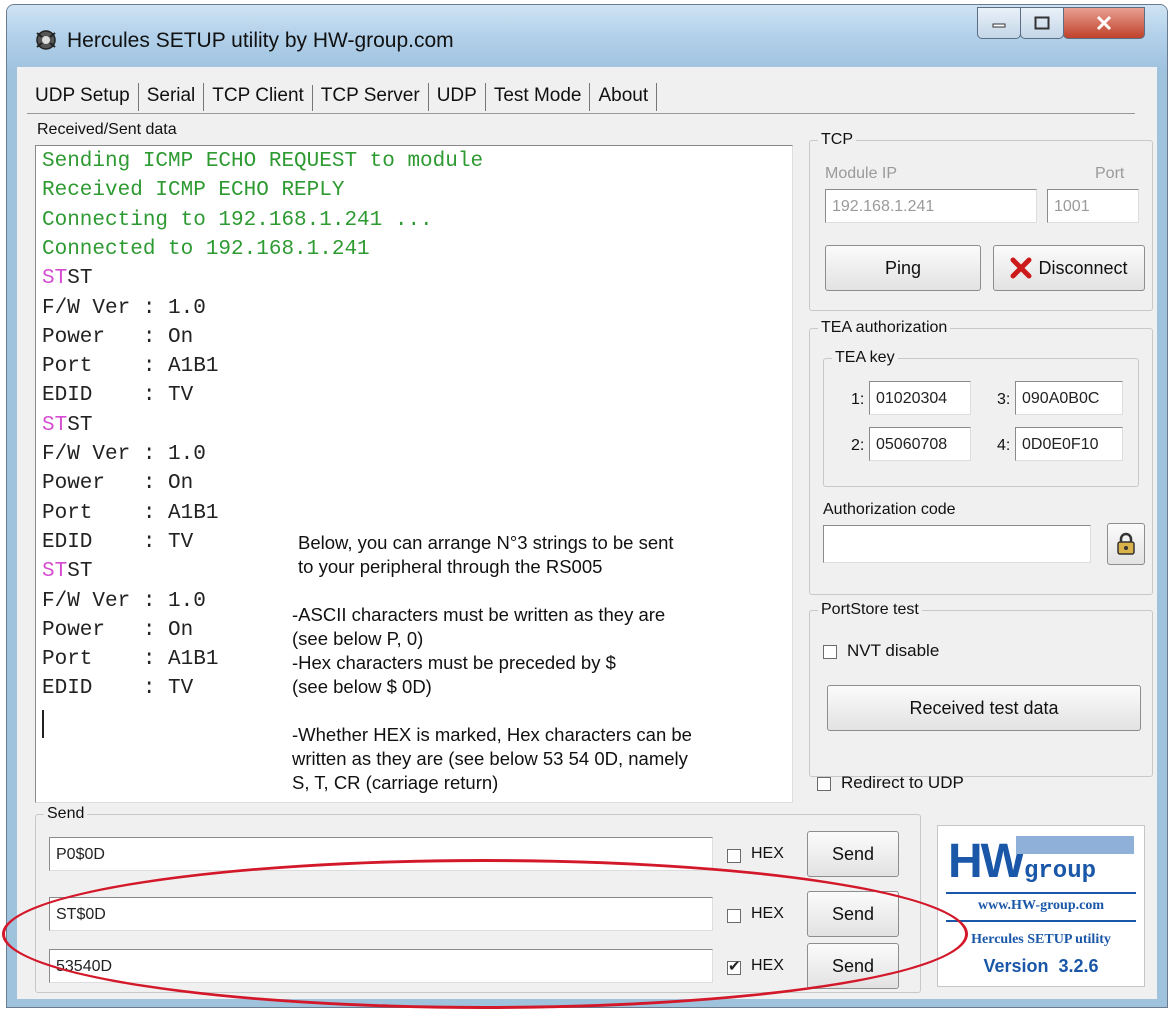  What do you see at coordinates (395, 782) in the screenshot?
I see `note-line: S, T, CR (carriage return)` at bounding box center [395, 782].